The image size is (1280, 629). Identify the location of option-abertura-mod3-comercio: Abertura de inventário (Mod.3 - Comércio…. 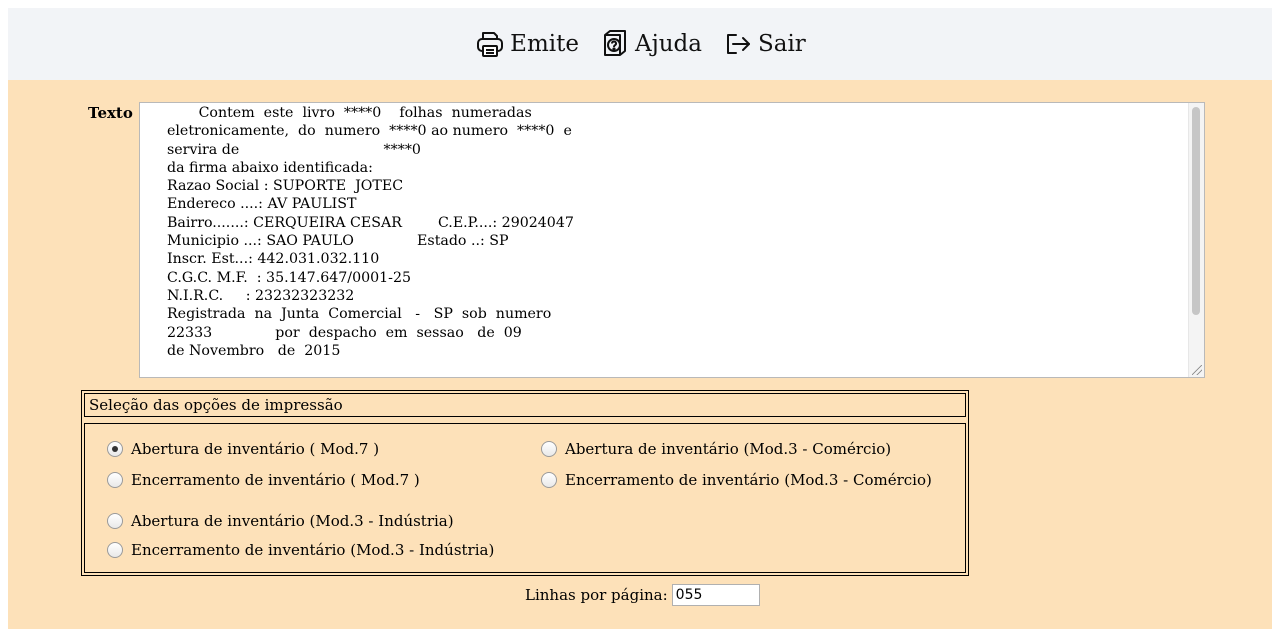
(716, 449).